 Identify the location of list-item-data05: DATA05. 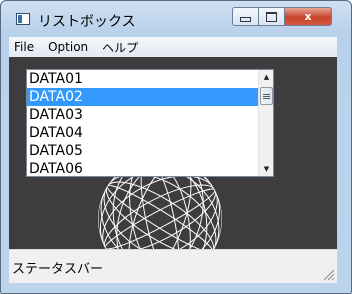
(143, 151).